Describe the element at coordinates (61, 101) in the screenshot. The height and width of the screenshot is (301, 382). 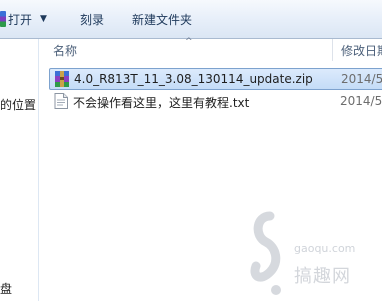
I see `text-file-icon` at that location.